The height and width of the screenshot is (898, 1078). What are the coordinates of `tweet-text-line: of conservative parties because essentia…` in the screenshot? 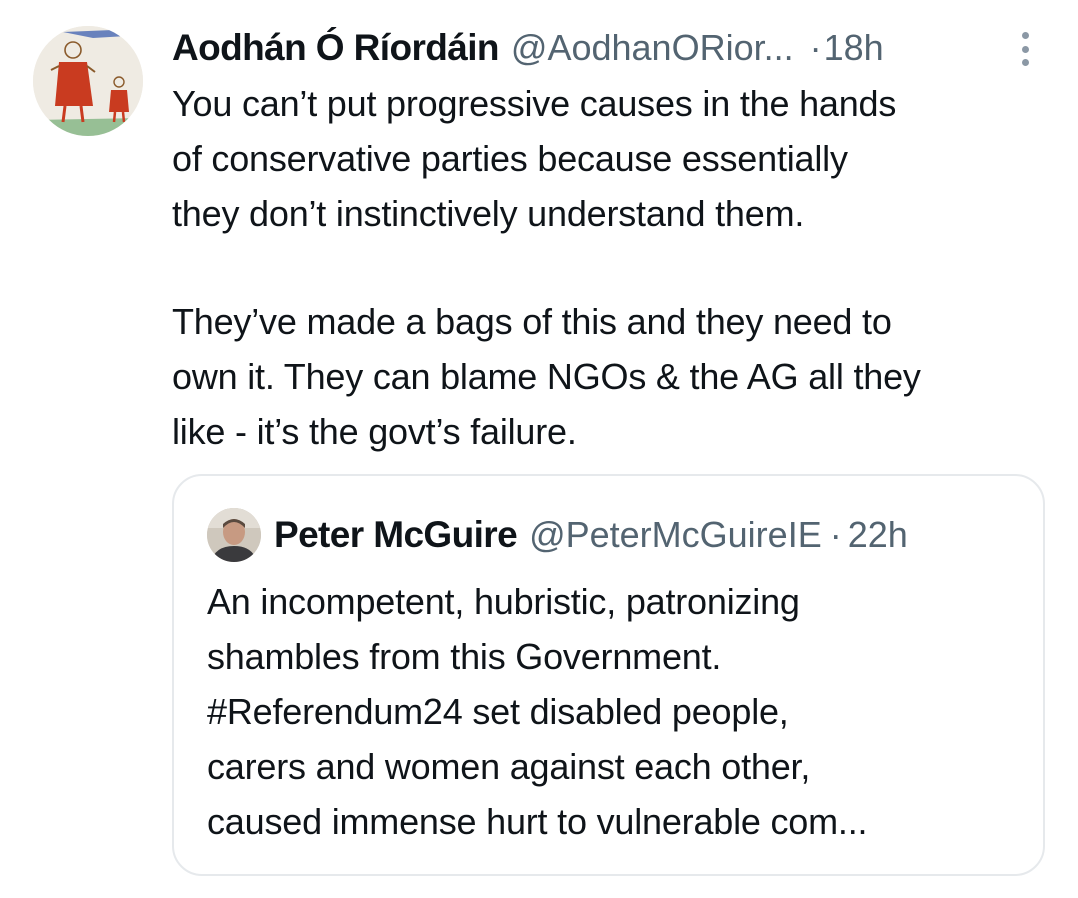 It's located at (510, 158).